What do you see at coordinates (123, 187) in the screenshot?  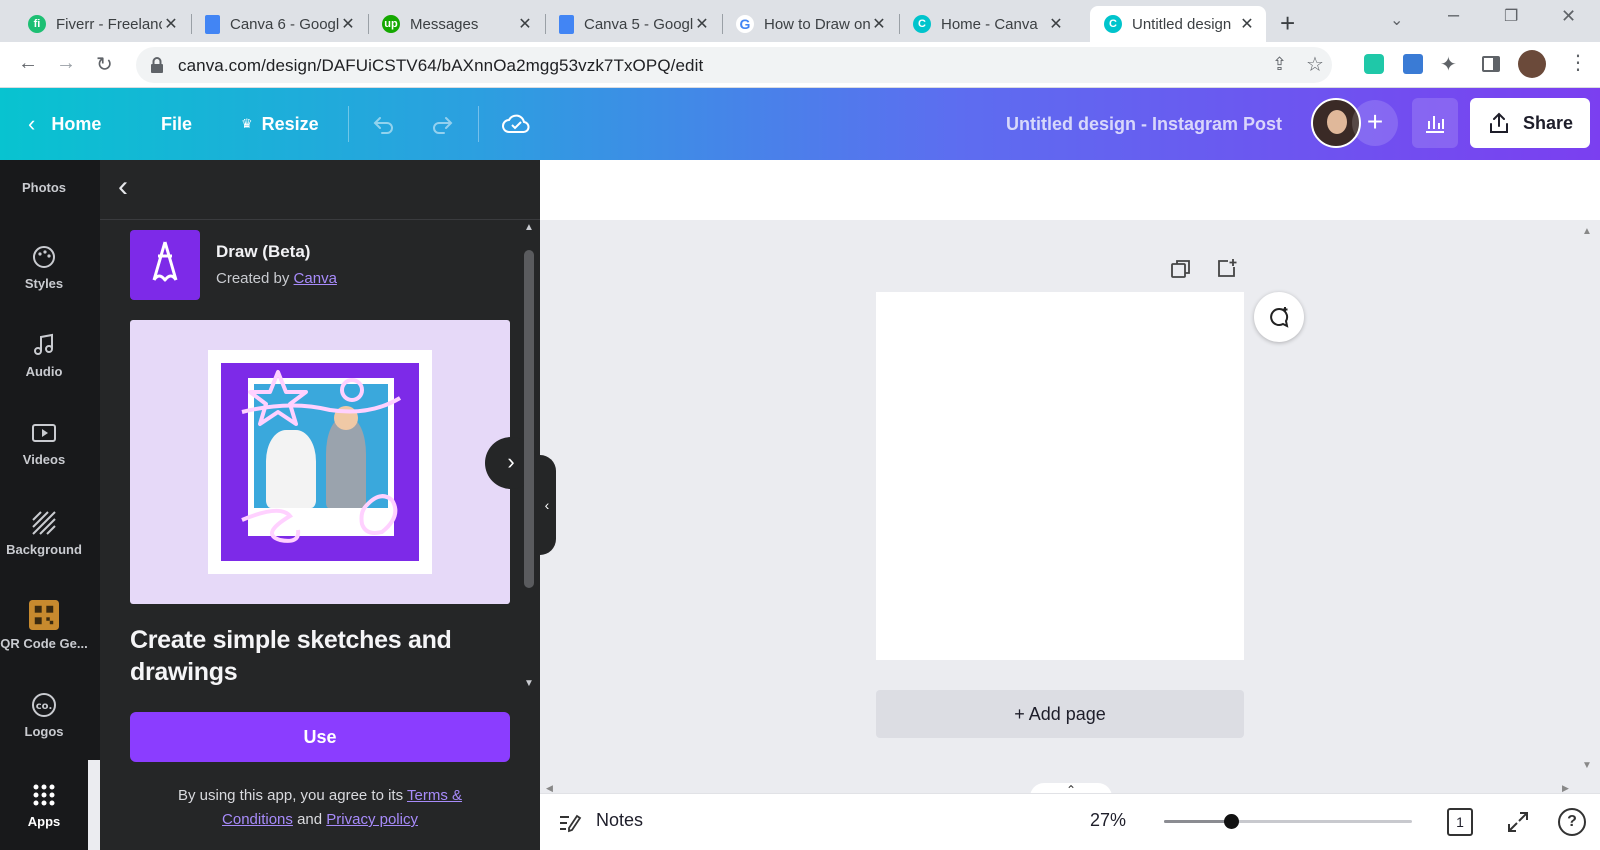 I see `back-chevron-icon: ‹` at bounding box center [123, 187].